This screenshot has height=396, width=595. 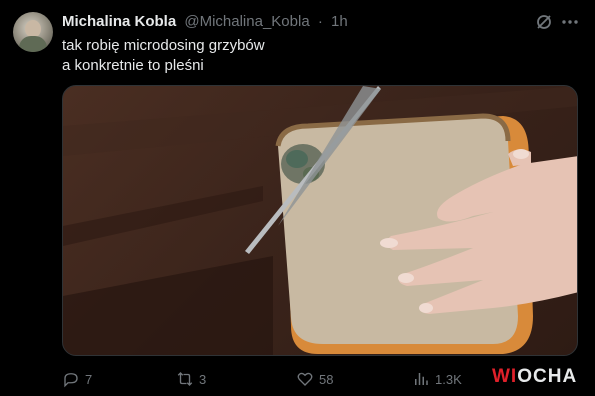 I want to click on repost-button: 3, so click(x=191, y=379).